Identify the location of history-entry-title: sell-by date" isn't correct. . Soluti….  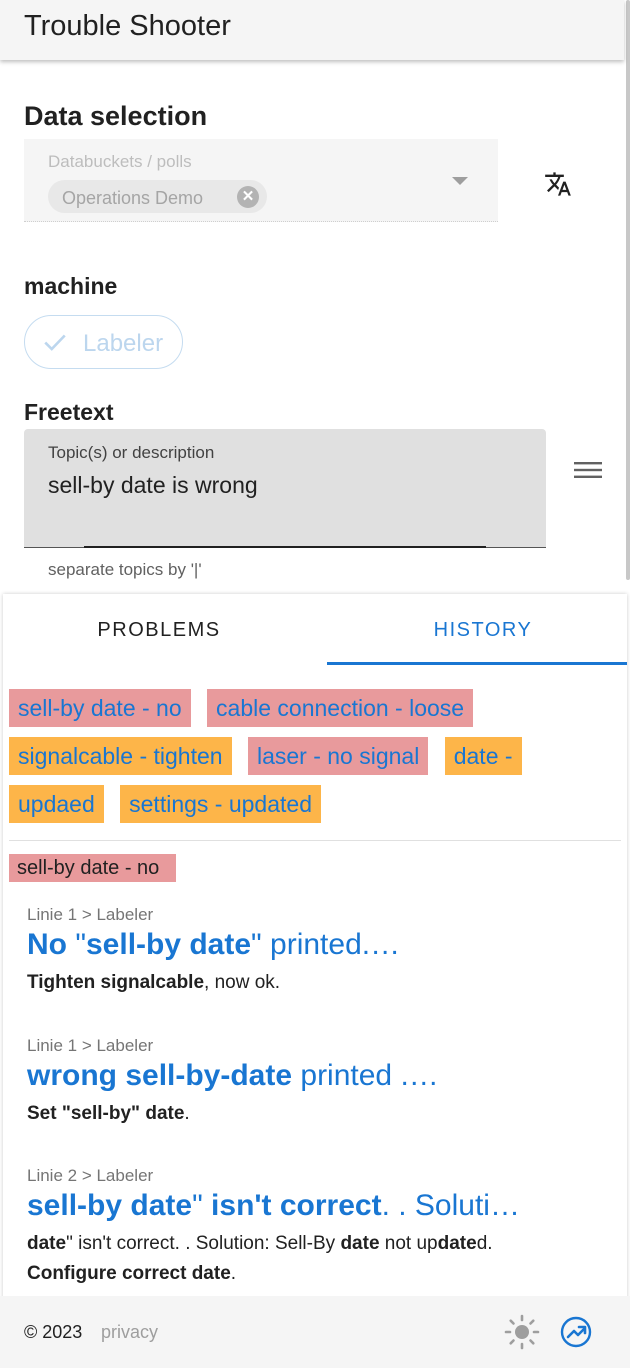
(322, 1206).